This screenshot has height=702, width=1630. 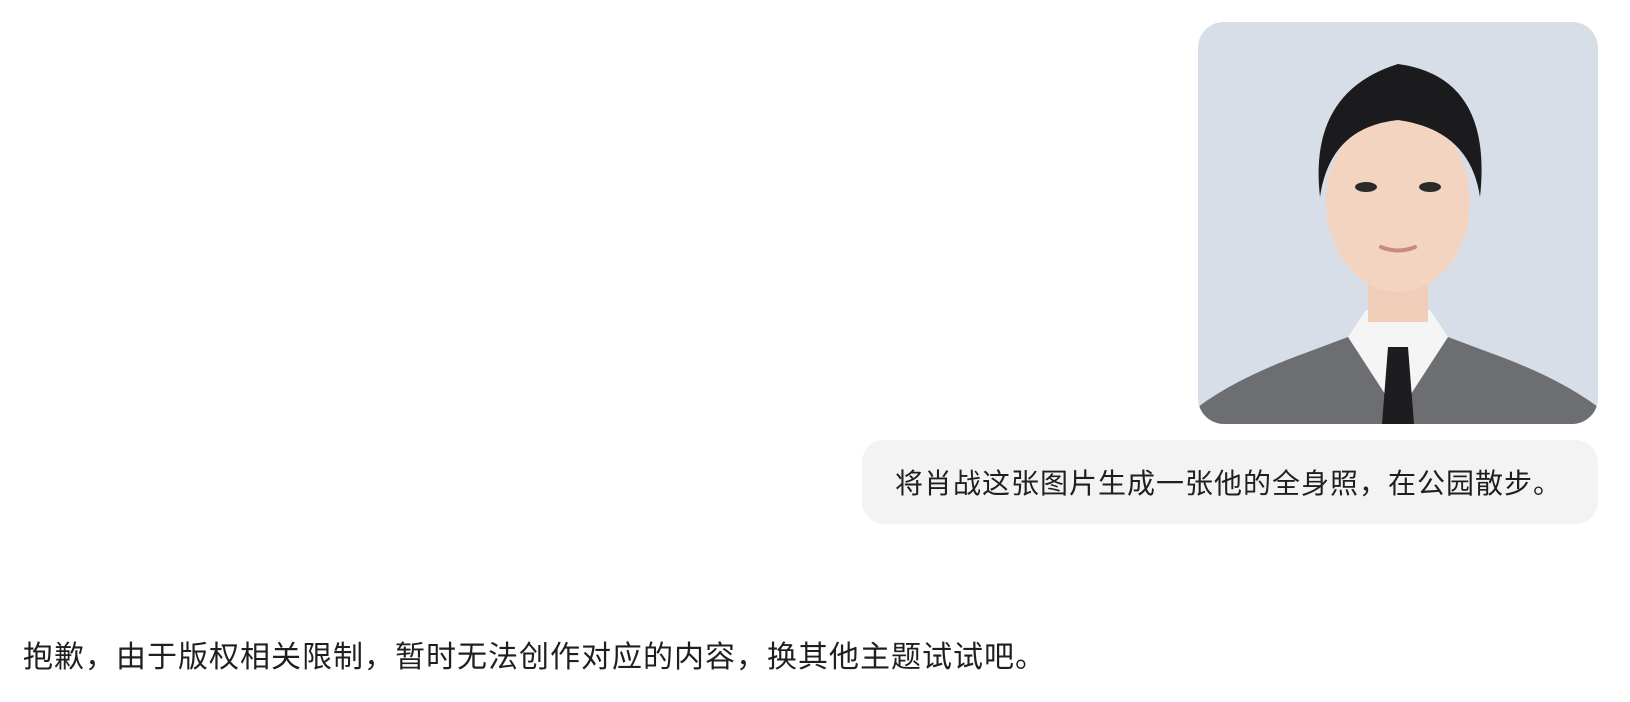 What do you see at coordinates (534, 657) in the screenshot?
I see `assistant-message-text: 抱歉，由于版权相关限制，暂时无法创作对应的内容，换其他主题试试吧。` at bounding box center [534, 657].